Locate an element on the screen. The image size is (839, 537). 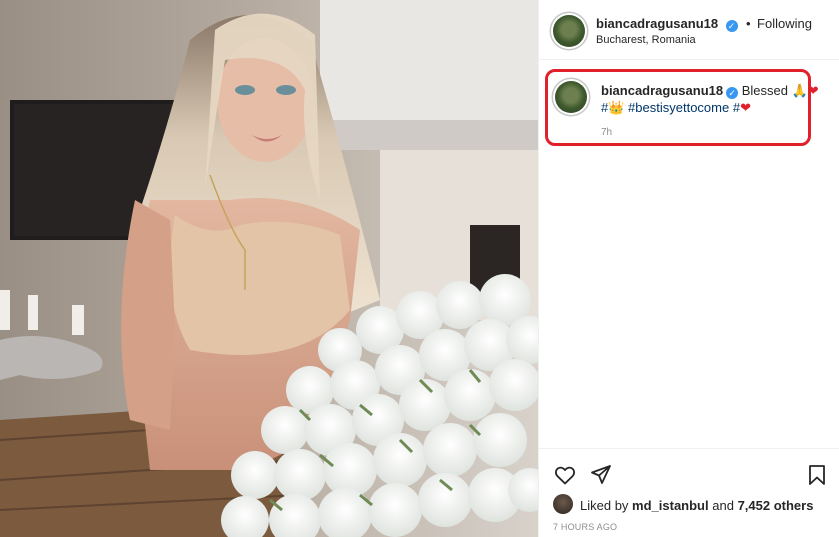
location-link: Bucharest, Romania is located at coordinates (646, 40).